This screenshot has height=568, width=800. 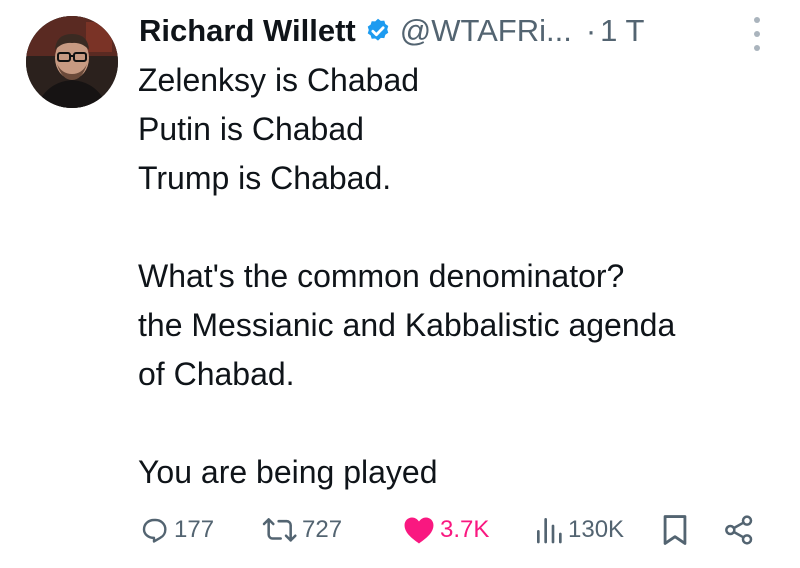 What do you see at coordinates (596, 529) in the screenshot?
I see `views-count: 130K` at bounding box center [596, 529].